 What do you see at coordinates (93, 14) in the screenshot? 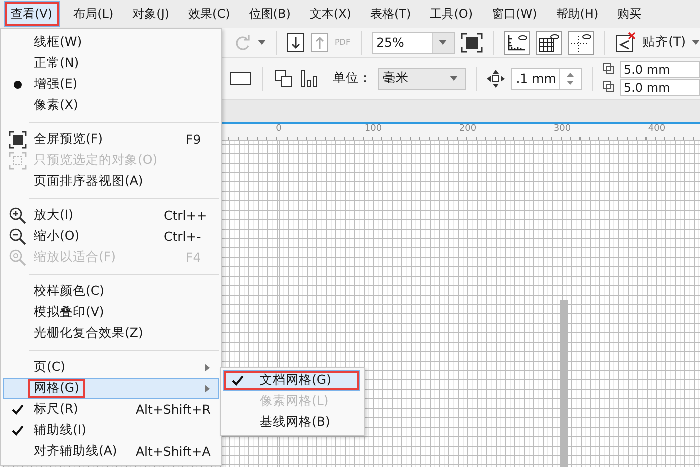
I see `menu-bar-item: 布局(L)` at bounding box center [93, 14].